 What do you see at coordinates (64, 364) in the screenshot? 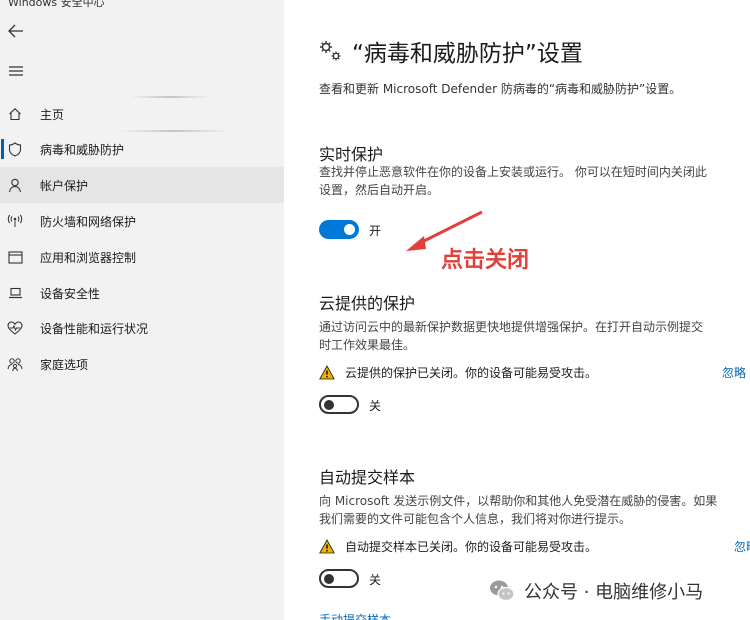
I see `sidebar-item-label: 家庭选项` at bounding box center [64, 364].